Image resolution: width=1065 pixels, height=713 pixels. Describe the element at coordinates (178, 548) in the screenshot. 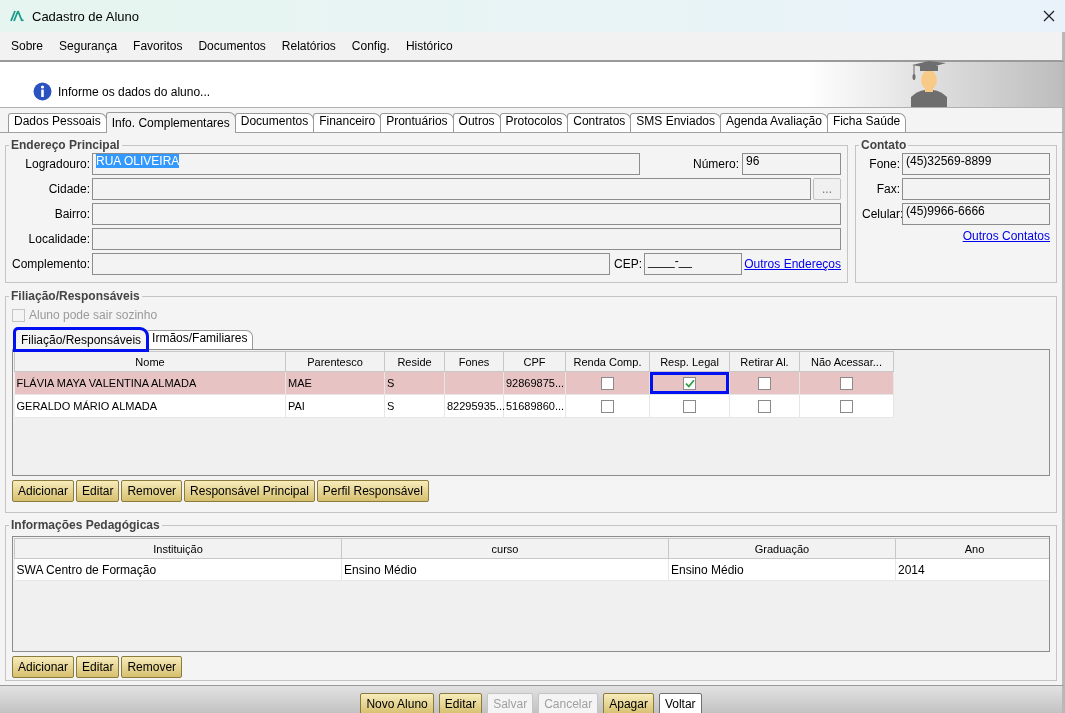

I see `column-header: Instituição` at that location.